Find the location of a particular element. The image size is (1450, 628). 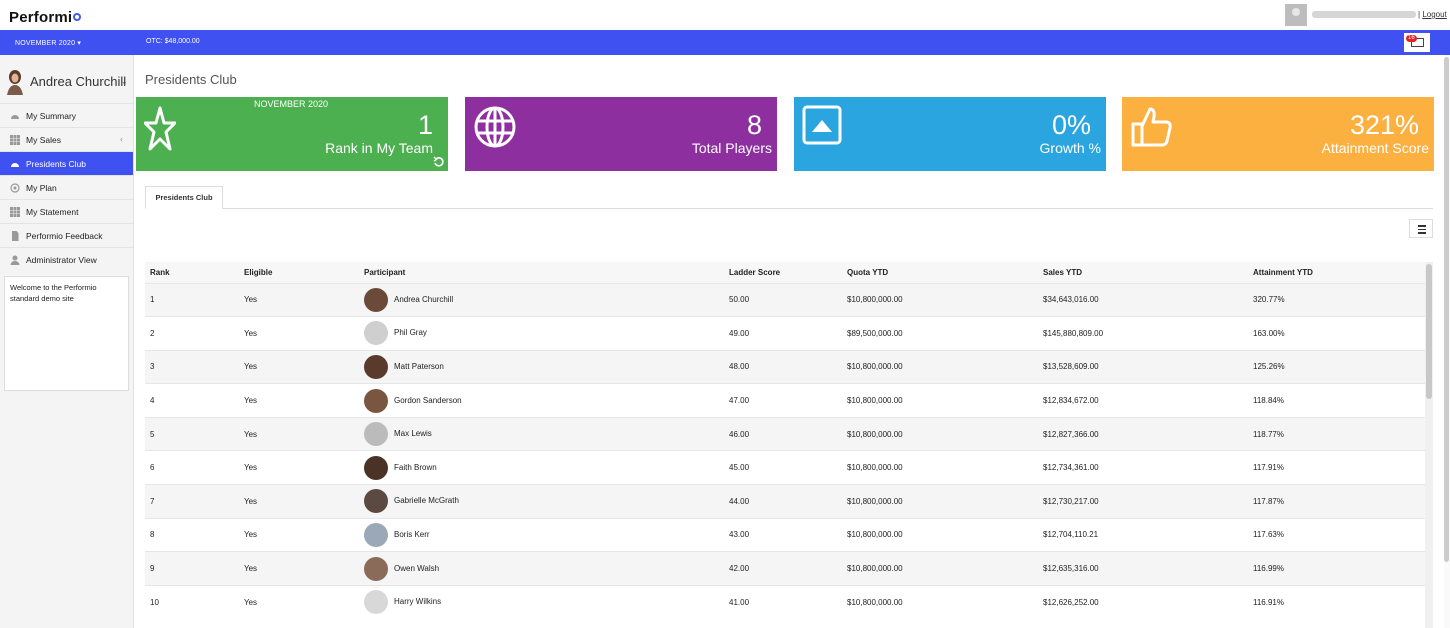

cell-participant: Andrea Churchill is located at coordinates (541, 299).